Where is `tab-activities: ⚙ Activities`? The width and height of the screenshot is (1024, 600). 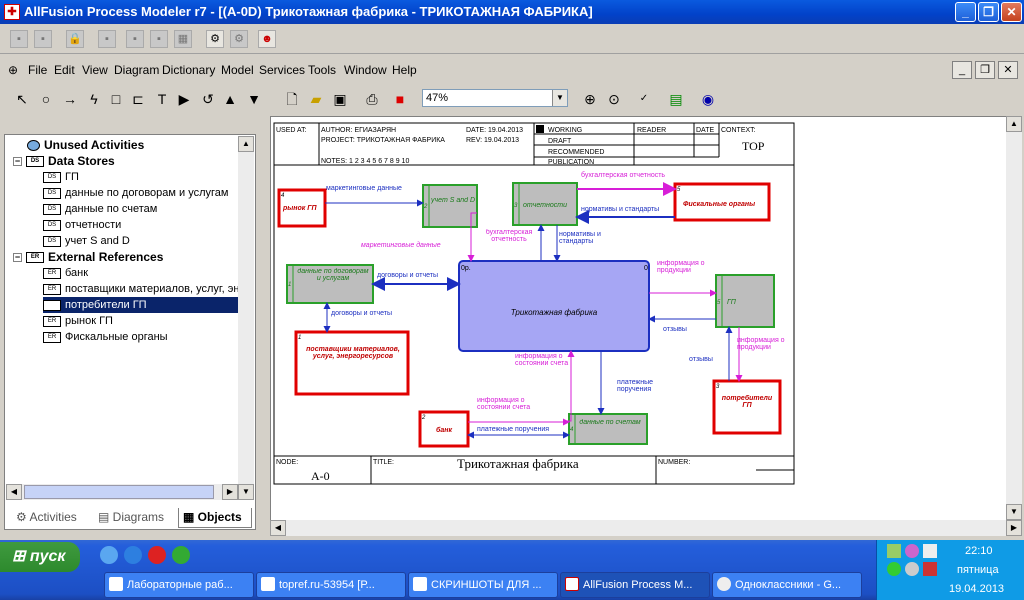
tab-activities: ⚙ Activities is located at coordinates (46, 518).